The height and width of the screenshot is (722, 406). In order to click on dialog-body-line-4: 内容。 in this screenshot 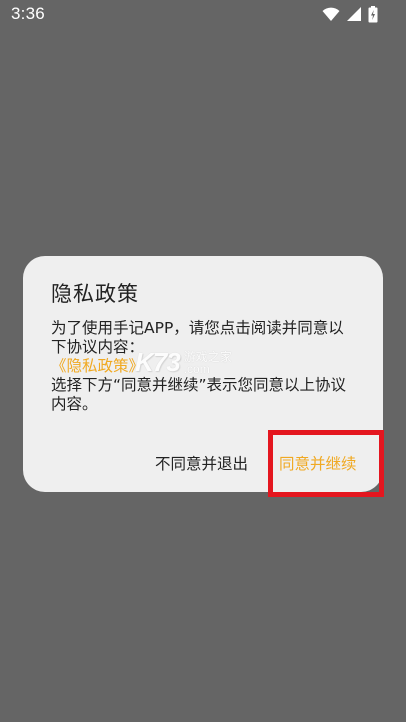, I will do `click(74, 404)`.